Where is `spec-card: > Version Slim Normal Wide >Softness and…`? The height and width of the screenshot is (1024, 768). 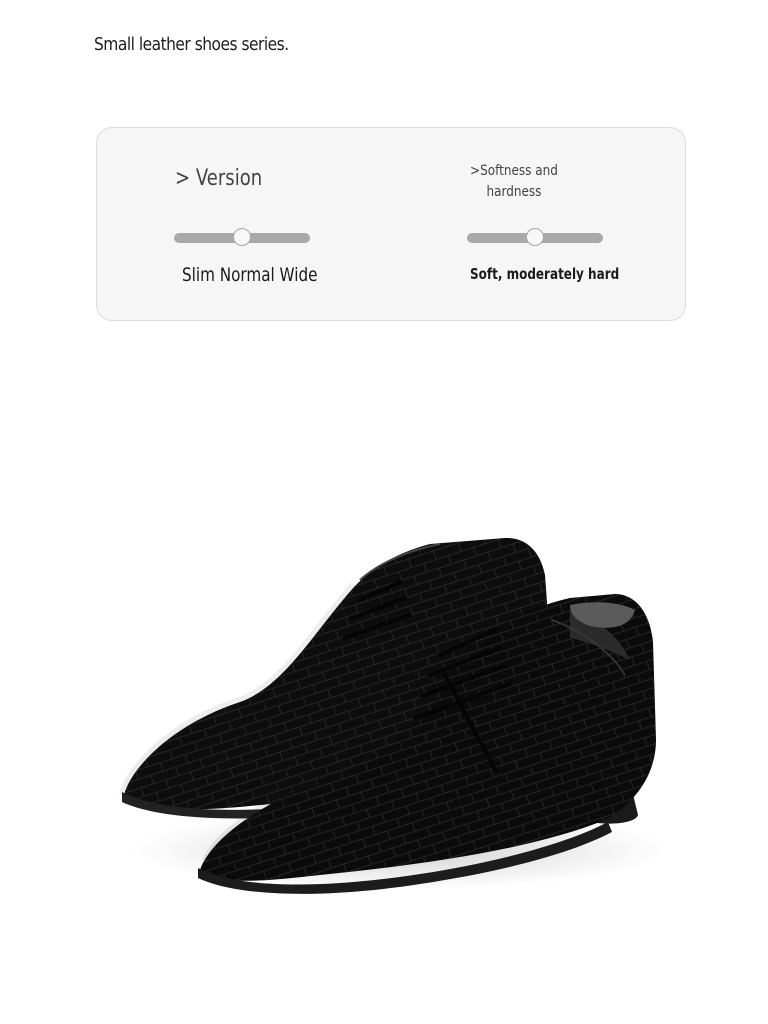 spec-card: > Version Slim Normal Wide >Softness and… is located at coordinates (391, 224).